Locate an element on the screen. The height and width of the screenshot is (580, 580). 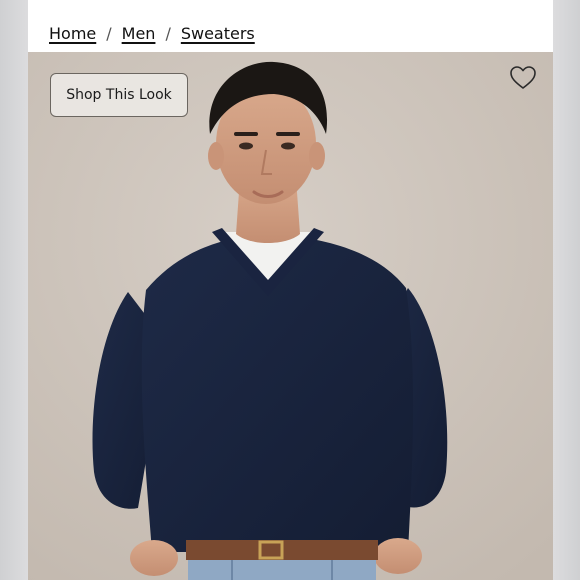
breadcrumb: Home / Men / Sweaters is located at coordinates (152, 33).